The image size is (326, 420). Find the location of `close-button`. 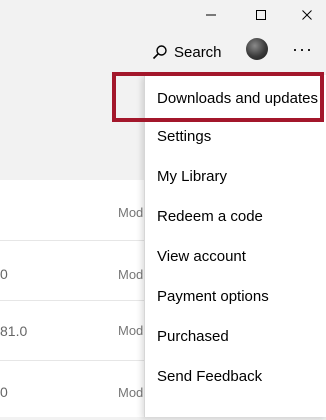

close-button is located at coordinates (305, 15).